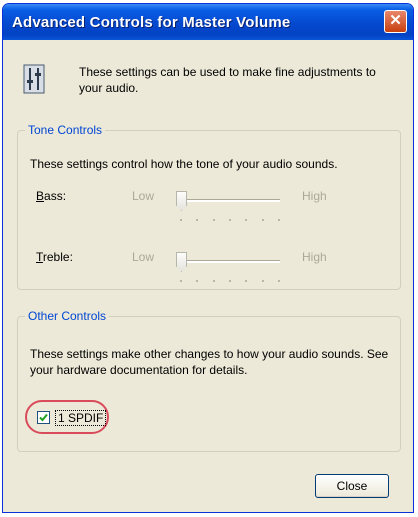 The height and width of the screenshot is (517, 418). I want to click on bass-slider-ticks, so click(230, 220).